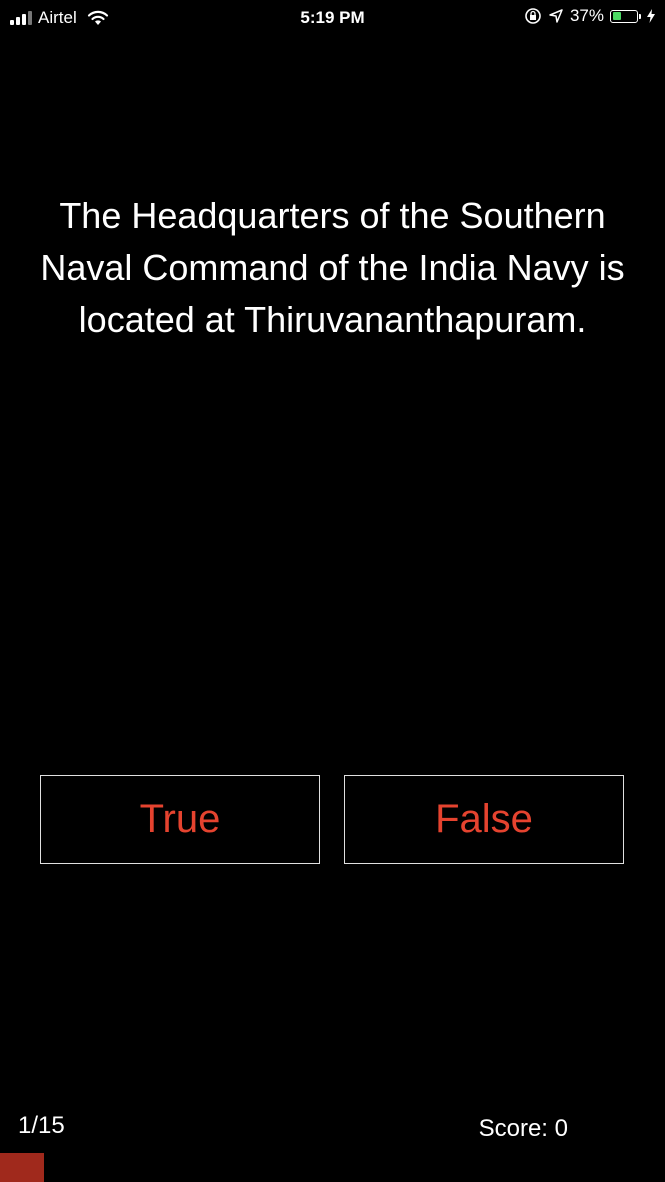 The image size is (665, 1182). Describe the element at coordinates (625, 16) in the screenshot. I see `battery-icon` at that location.